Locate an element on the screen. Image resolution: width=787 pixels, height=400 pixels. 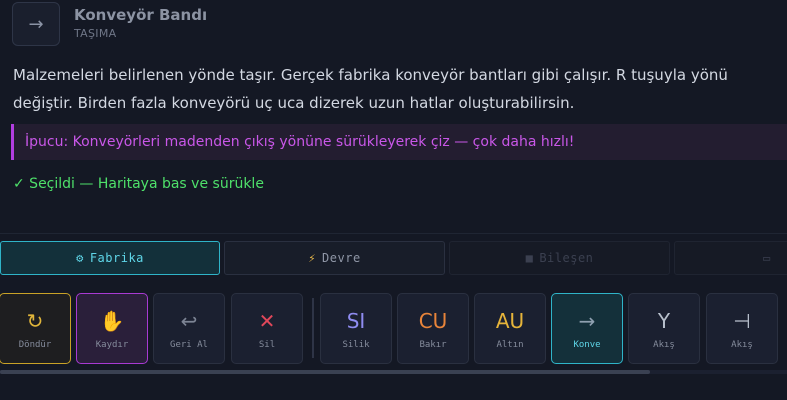
tool-label: Döndür is located at coordinates (35, 344).